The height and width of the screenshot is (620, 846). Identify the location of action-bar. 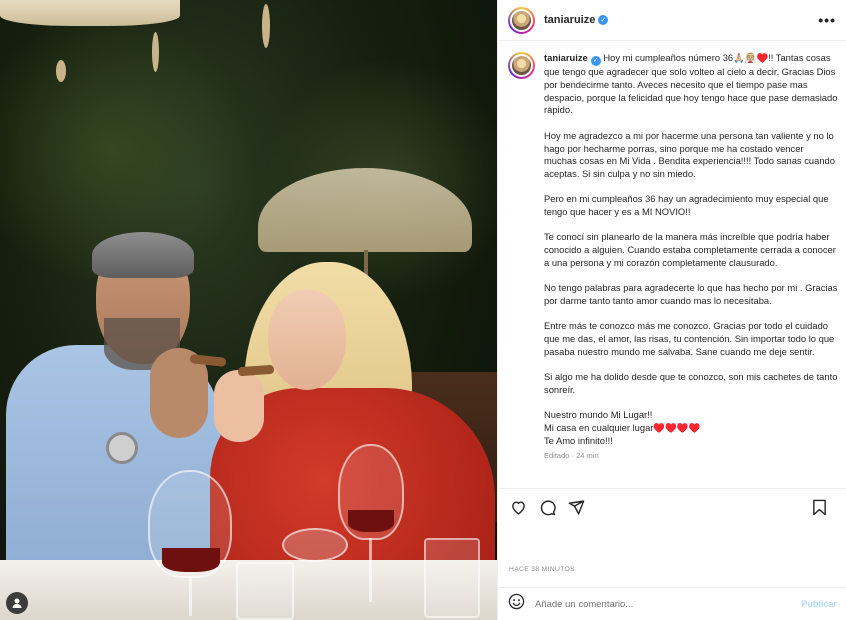
(673, 507).